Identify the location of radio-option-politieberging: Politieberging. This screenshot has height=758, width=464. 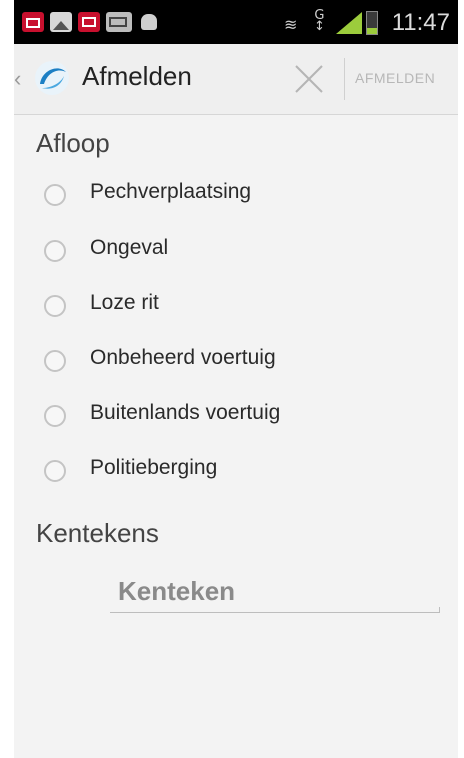
(234, 472).